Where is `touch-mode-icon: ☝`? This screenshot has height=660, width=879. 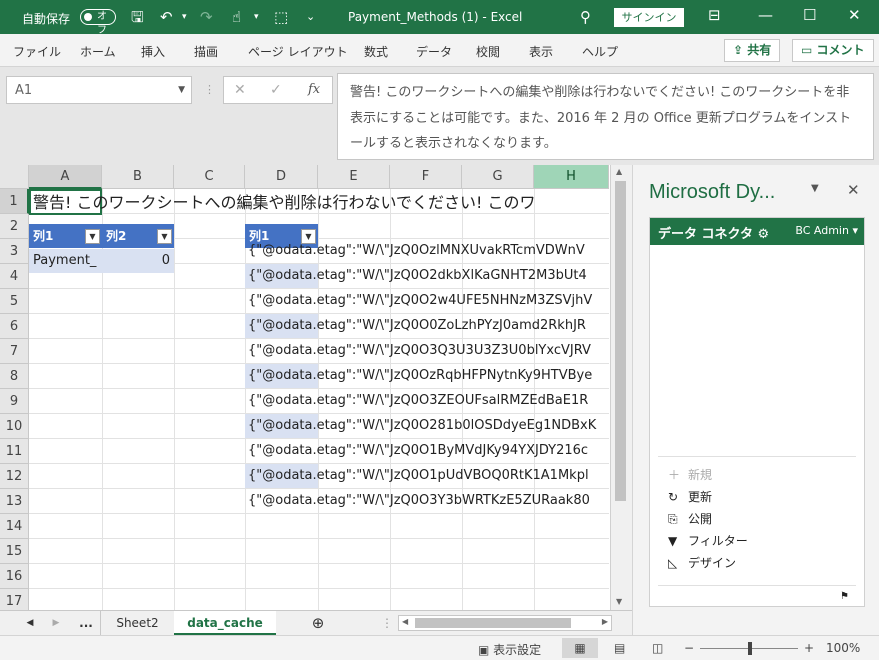
touch-mode-icon: ☝ is located at coordinates (236, 17).